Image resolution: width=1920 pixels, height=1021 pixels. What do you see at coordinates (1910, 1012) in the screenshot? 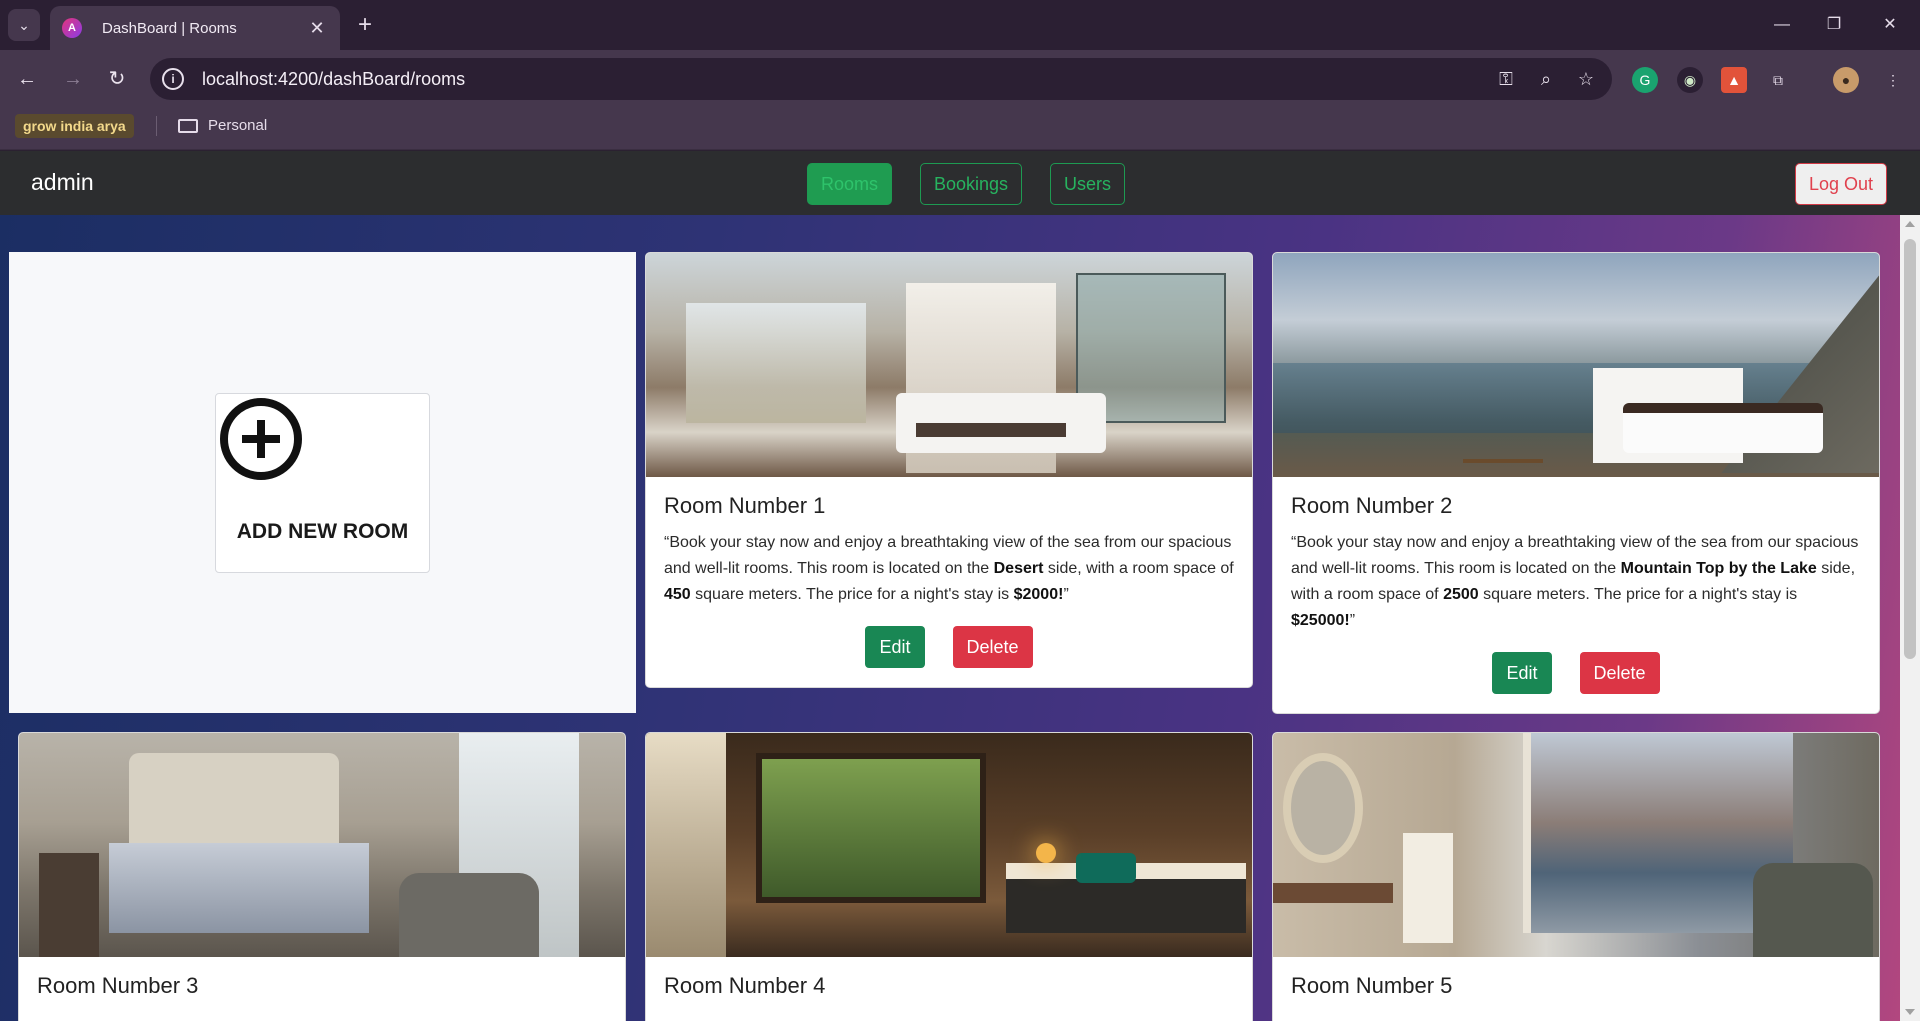
I see `scroll-down-arrow-icon` at bounding box center [1910, 1012].